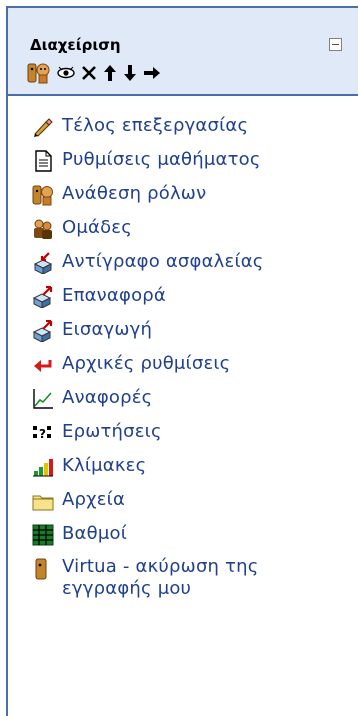 Image resolution: width=360 pixels, height=716 pixels. Describe the element at coordinates (196, 435) in the screenshot. I see `menu-item-questions: ? Ερωτήσεις` at that location.